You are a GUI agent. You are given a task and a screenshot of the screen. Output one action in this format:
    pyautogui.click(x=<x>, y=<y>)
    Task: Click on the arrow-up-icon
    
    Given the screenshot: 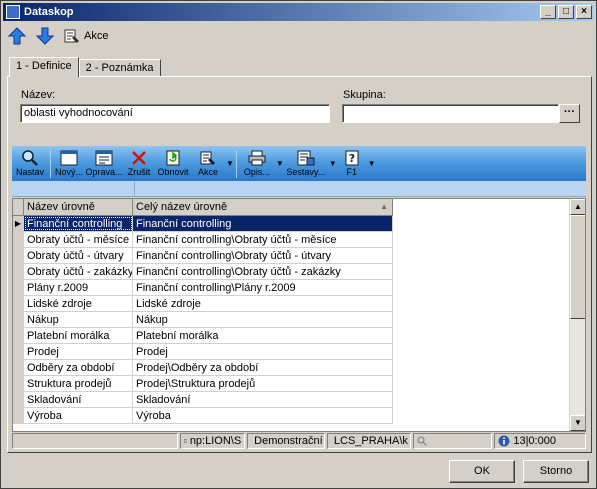 What is the action you would take?
    pyautogui.click(x=17, y=36)
    